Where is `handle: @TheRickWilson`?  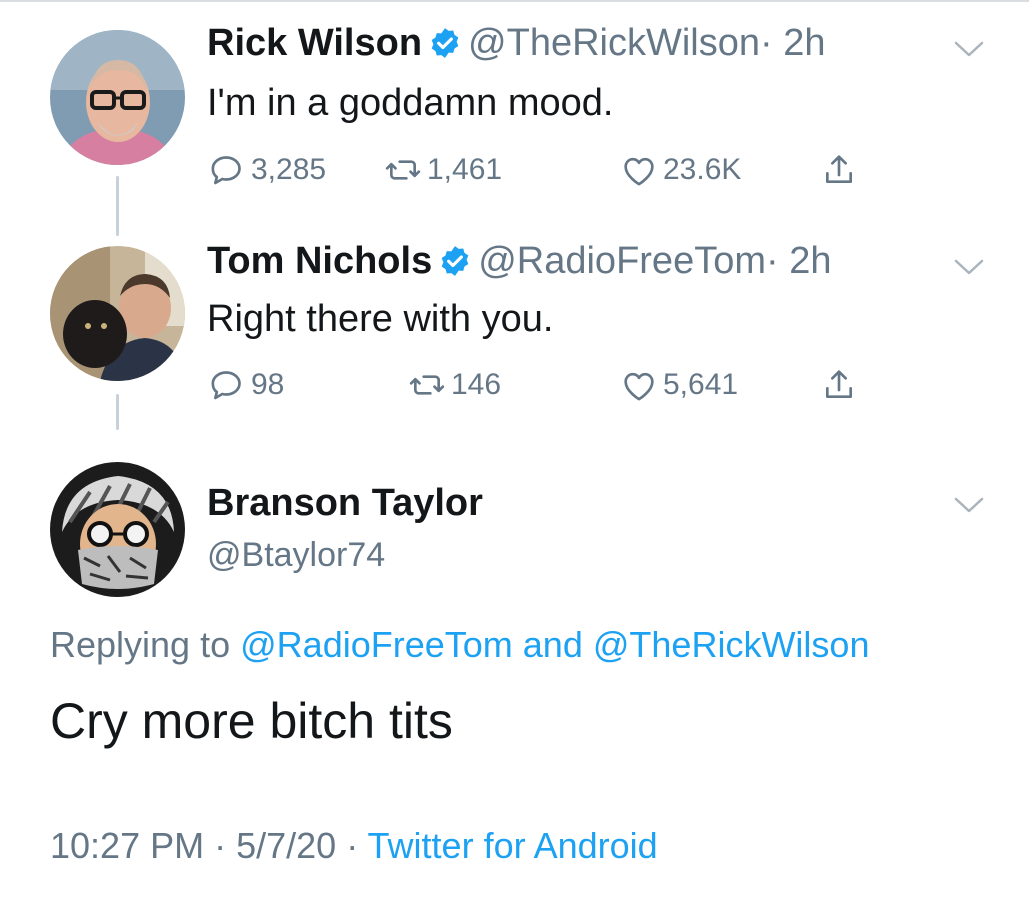 handle: @TheRickWilson is located at coordinates (614, 43).